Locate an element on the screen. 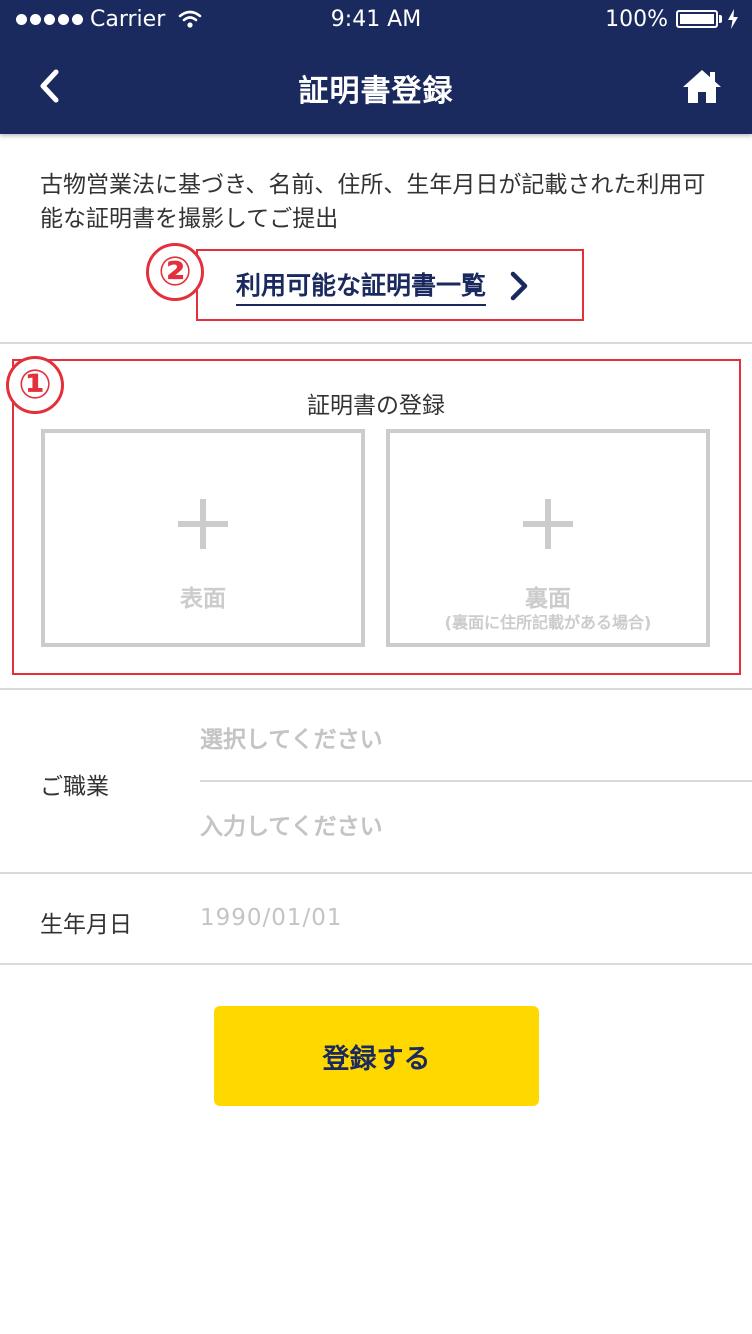 This screenshot has height=1334, width=752. available-documents-label: 利用可能な証明書一覧 is located at coordinates (361, 286).